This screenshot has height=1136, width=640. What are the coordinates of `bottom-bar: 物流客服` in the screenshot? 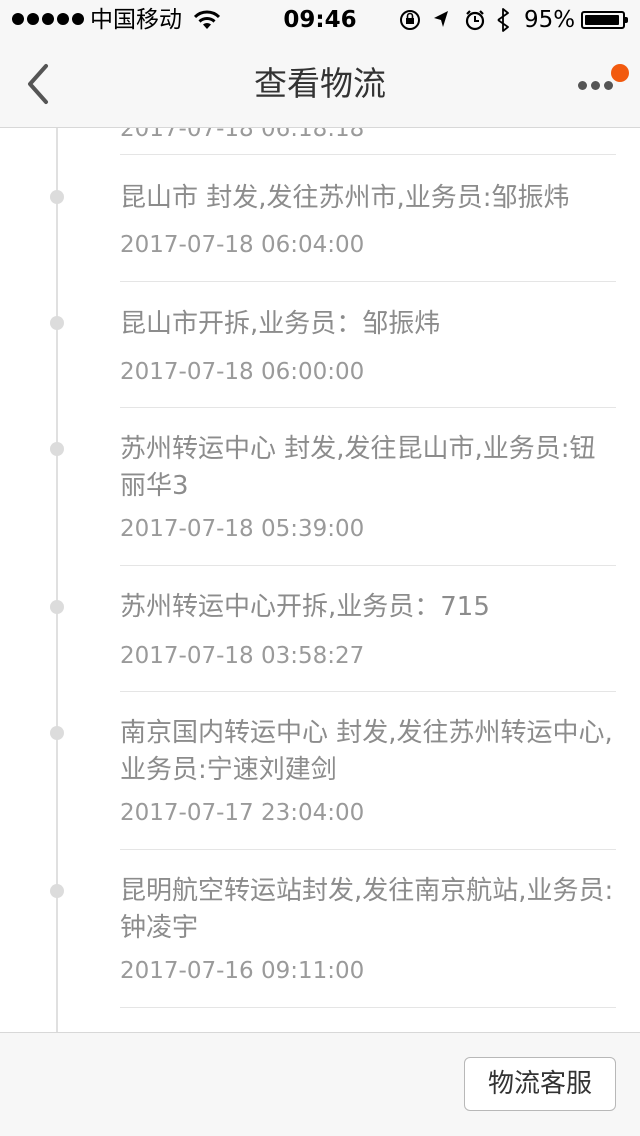 It's located at (320, 1084).